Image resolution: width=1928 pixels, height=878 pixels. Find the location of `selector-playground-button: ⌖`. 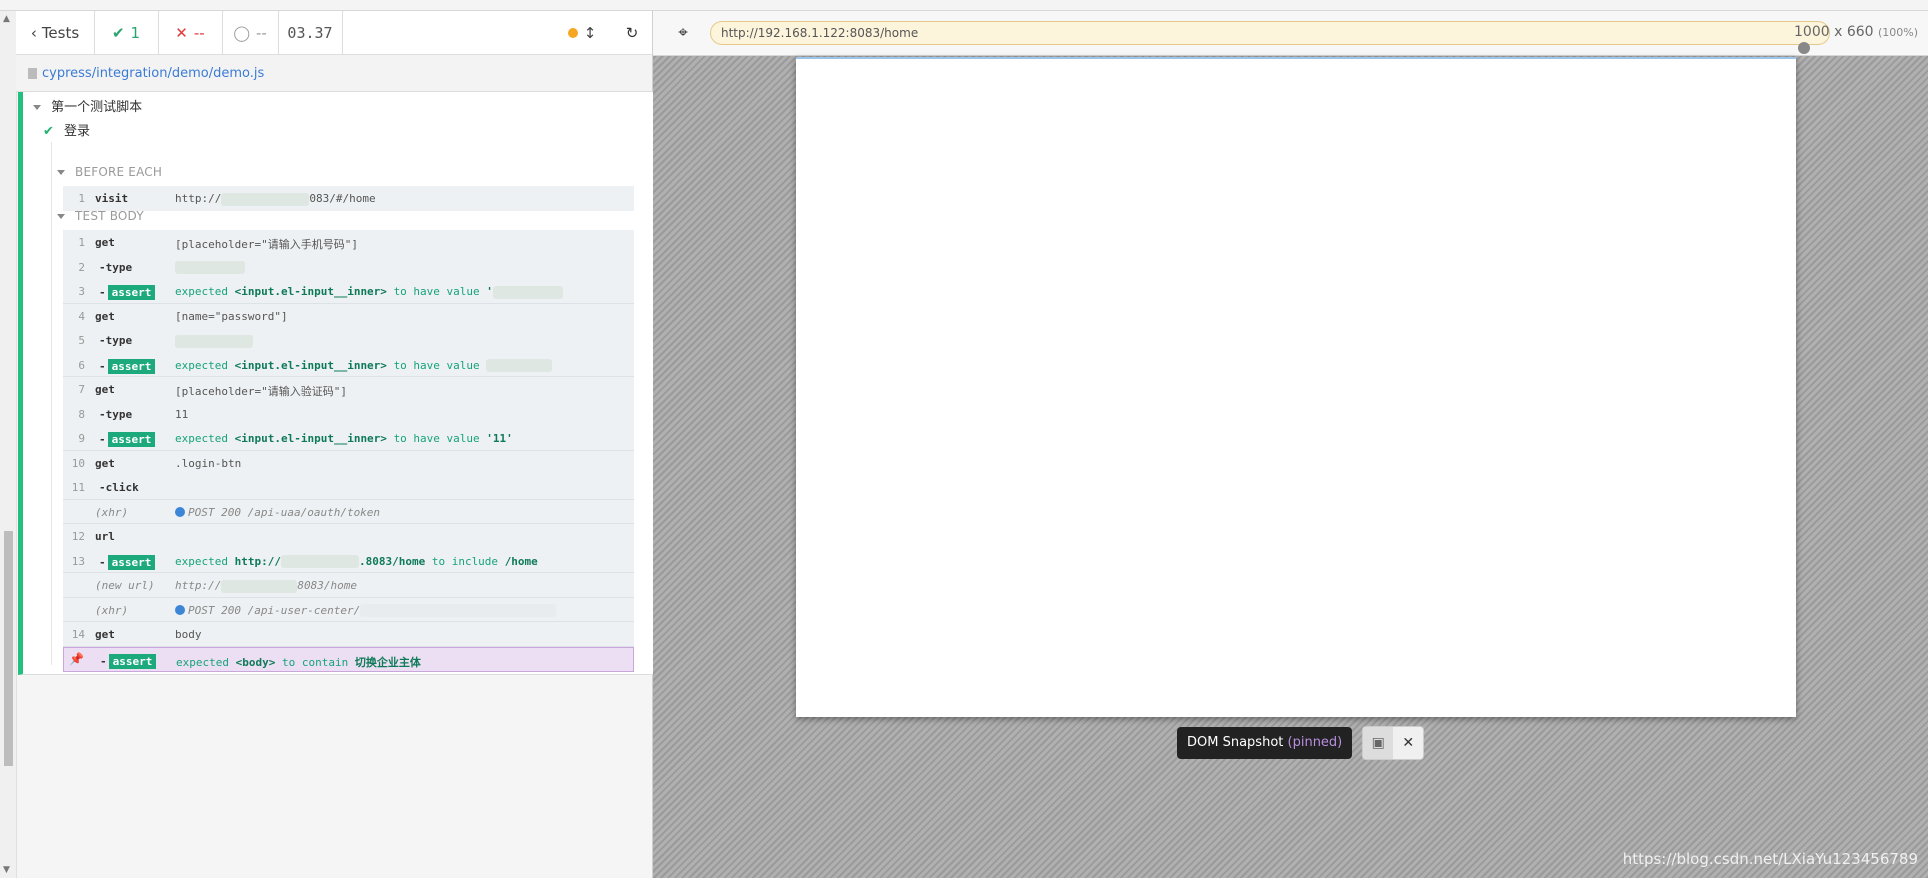

selector-playground-button: ⌖ is located at coordinates (683, 33).